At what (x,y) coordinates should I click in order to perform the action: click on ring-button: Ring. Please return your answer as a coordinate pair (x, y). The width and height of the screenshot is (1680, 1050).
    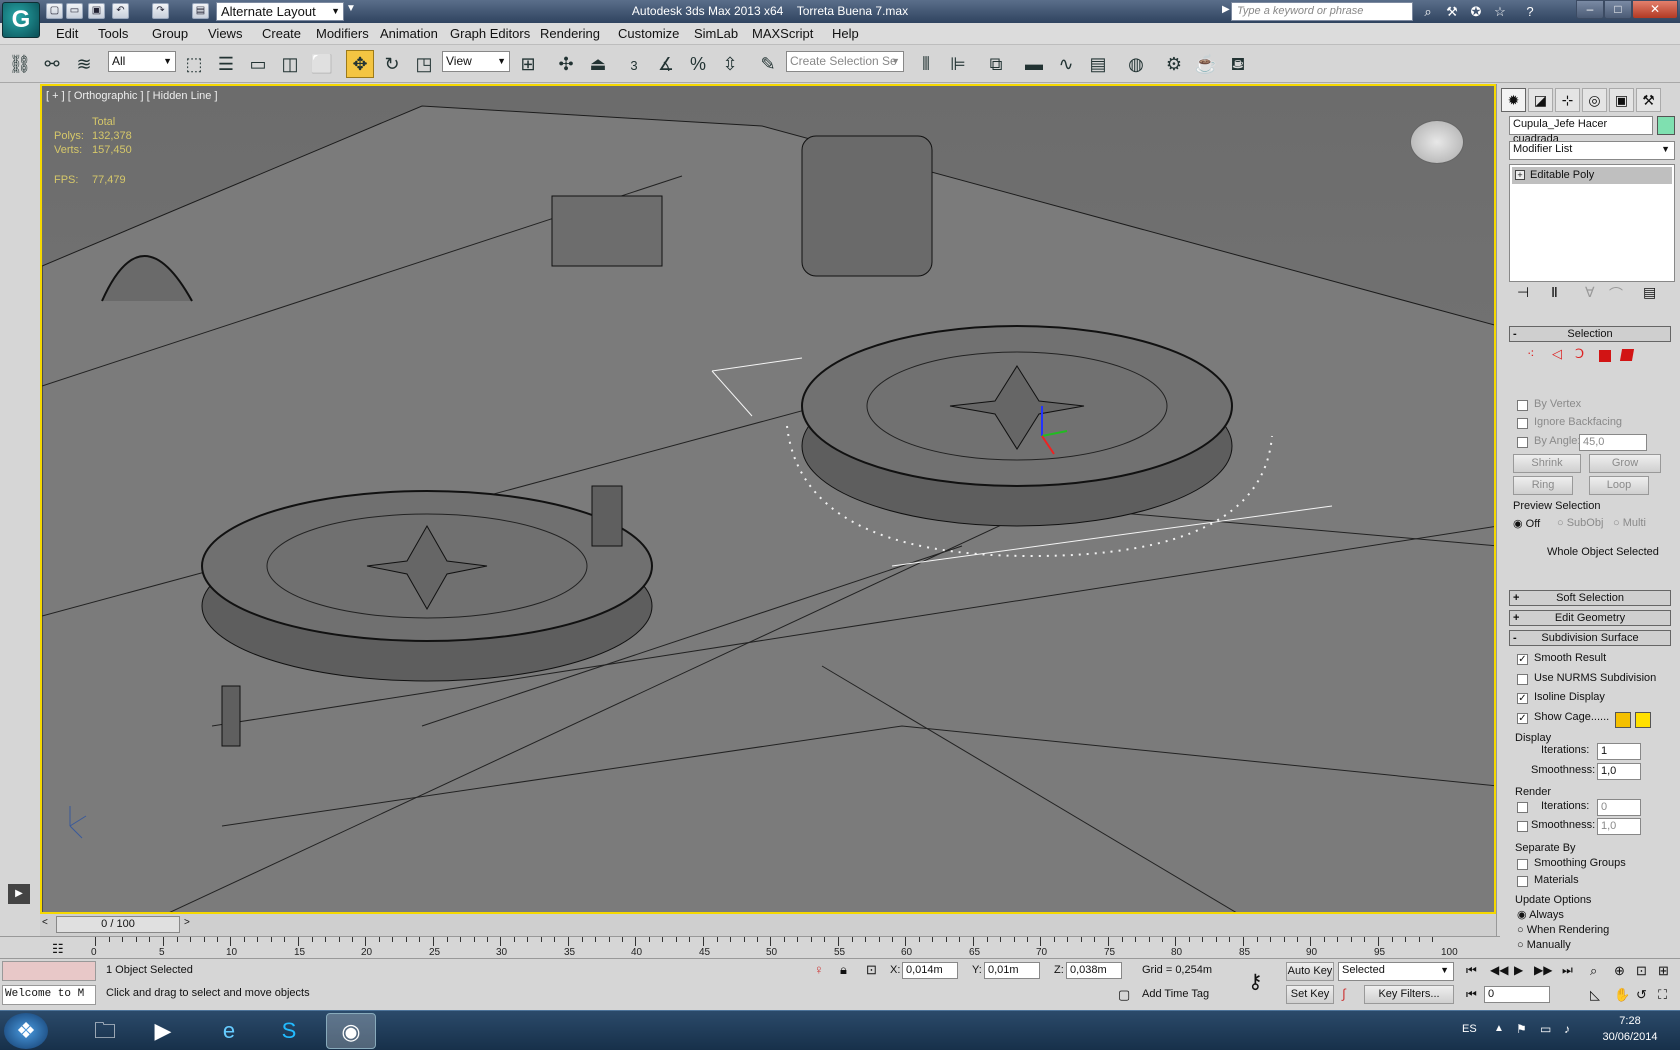
    Looking at the image, I should click on (1543, 485).